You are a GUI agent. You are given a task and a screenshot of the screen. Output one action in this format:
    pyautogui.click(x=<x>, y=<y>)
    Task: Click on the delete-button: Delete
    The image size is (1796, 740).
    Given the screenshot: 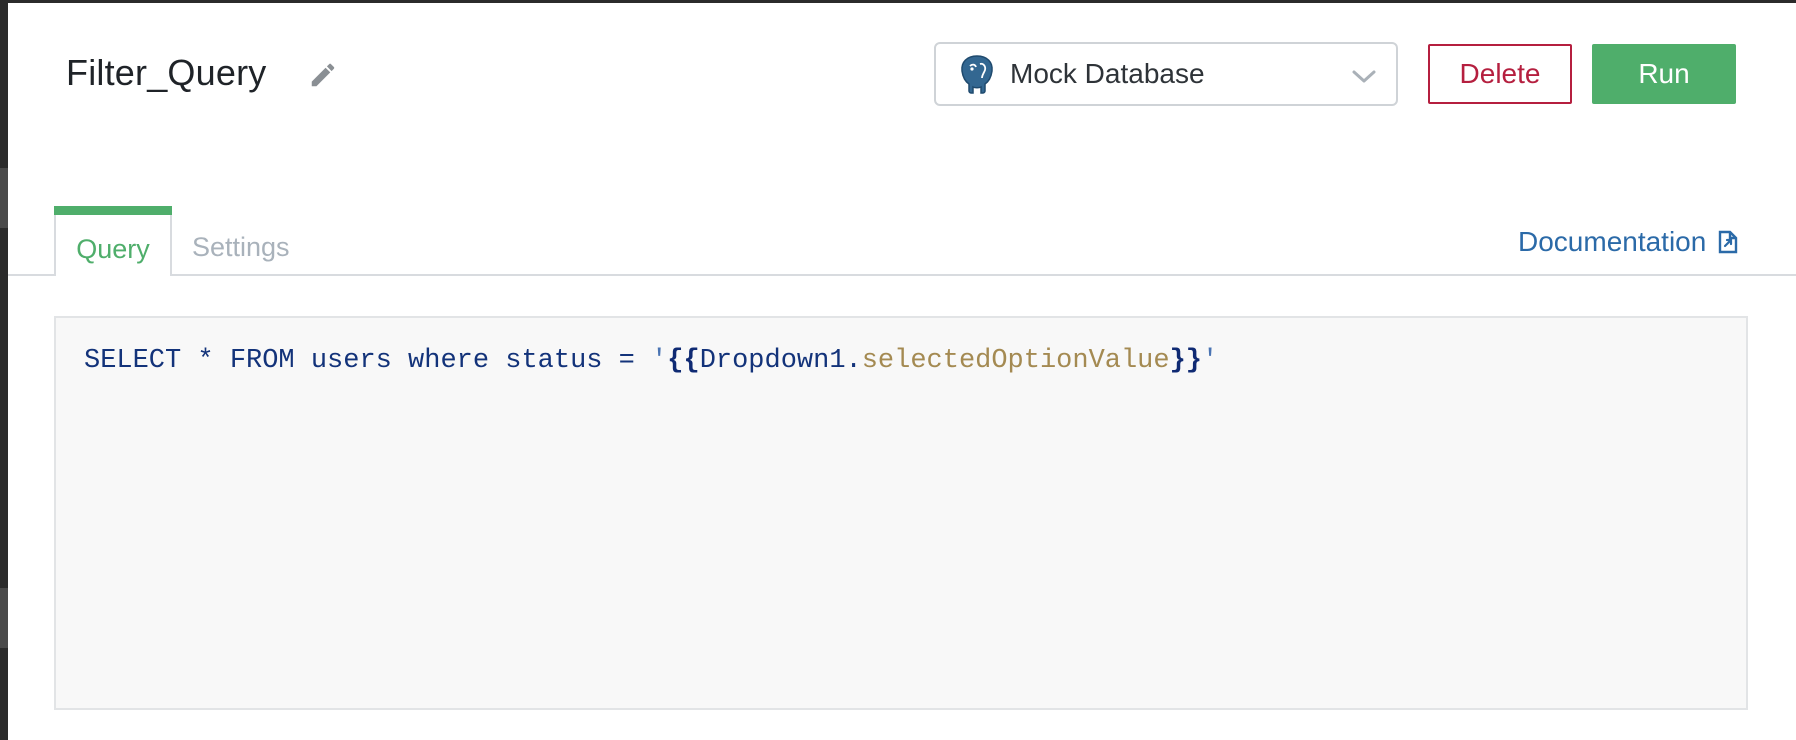 What is the action you would take?
    pyautogui.click(x=1500, y=74)
    